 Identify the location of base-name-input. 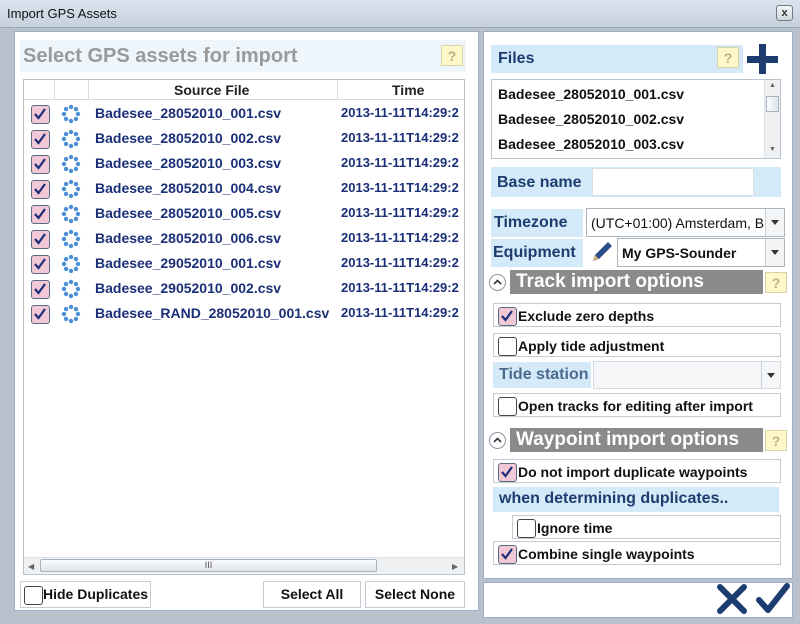
(673, 182).